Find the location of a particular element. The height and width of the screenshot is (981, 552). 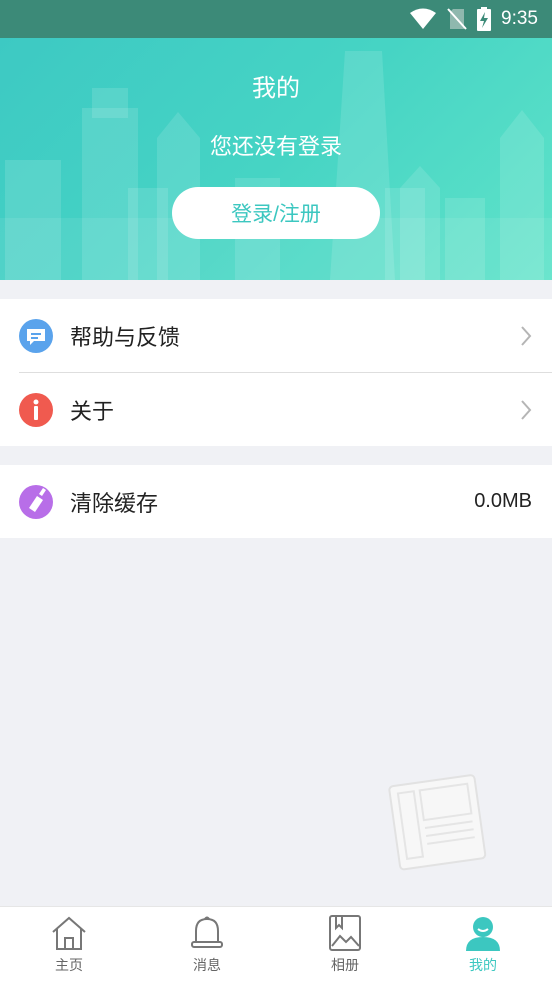

menu-section-main: 帮助与反馈 关于 is located at coordinates (276, 372).